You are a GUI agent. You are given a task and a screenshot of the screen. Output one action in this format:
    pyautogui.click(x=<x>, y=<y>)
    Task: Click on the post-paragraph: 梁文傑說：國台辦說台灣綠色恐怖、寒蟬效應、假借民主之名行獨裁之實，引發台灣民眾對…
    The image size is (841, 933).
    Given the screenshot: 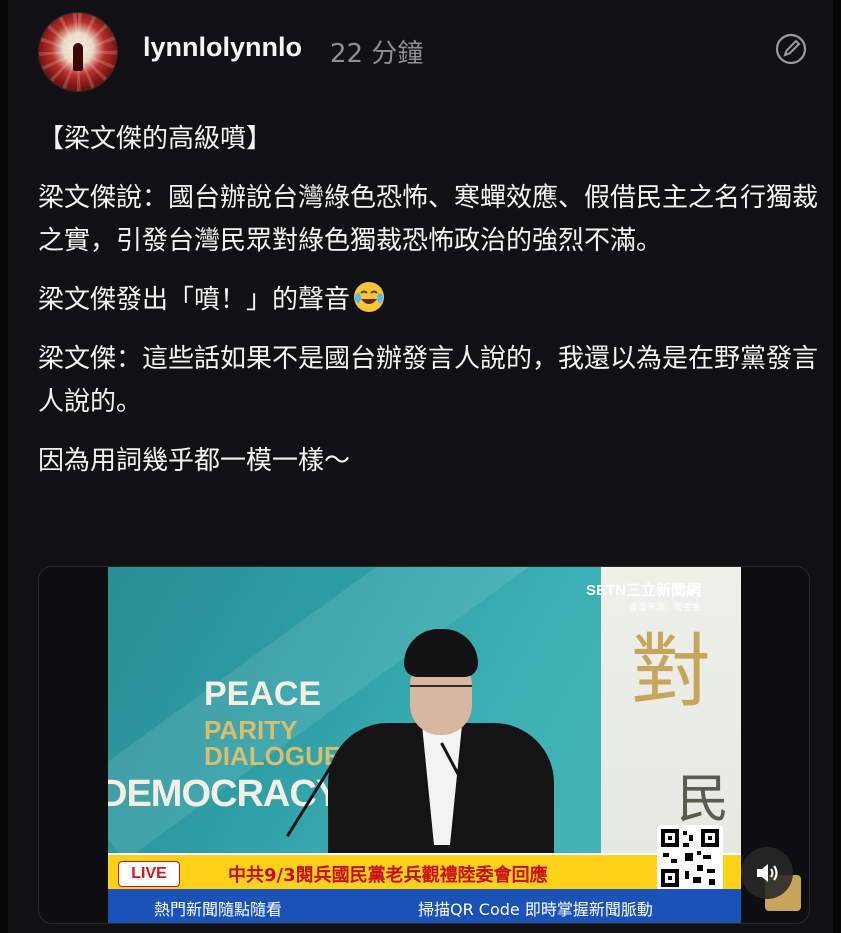 What is the action you would take?
    pyautogui.click(x=428, y=219)
    